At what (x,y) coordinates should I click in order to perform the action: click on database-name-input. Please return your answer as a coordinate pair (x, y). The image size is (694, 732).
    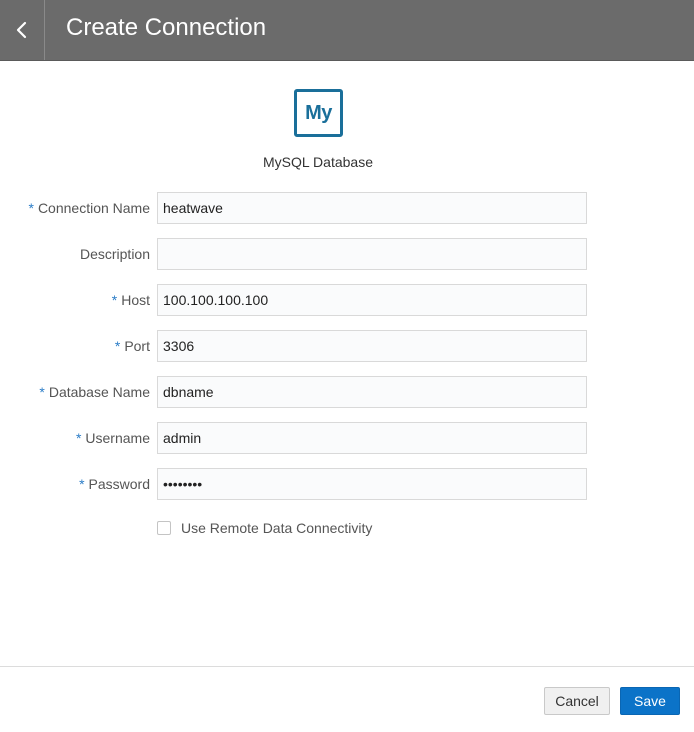
    Looking at the image, I should click on (372, 392).